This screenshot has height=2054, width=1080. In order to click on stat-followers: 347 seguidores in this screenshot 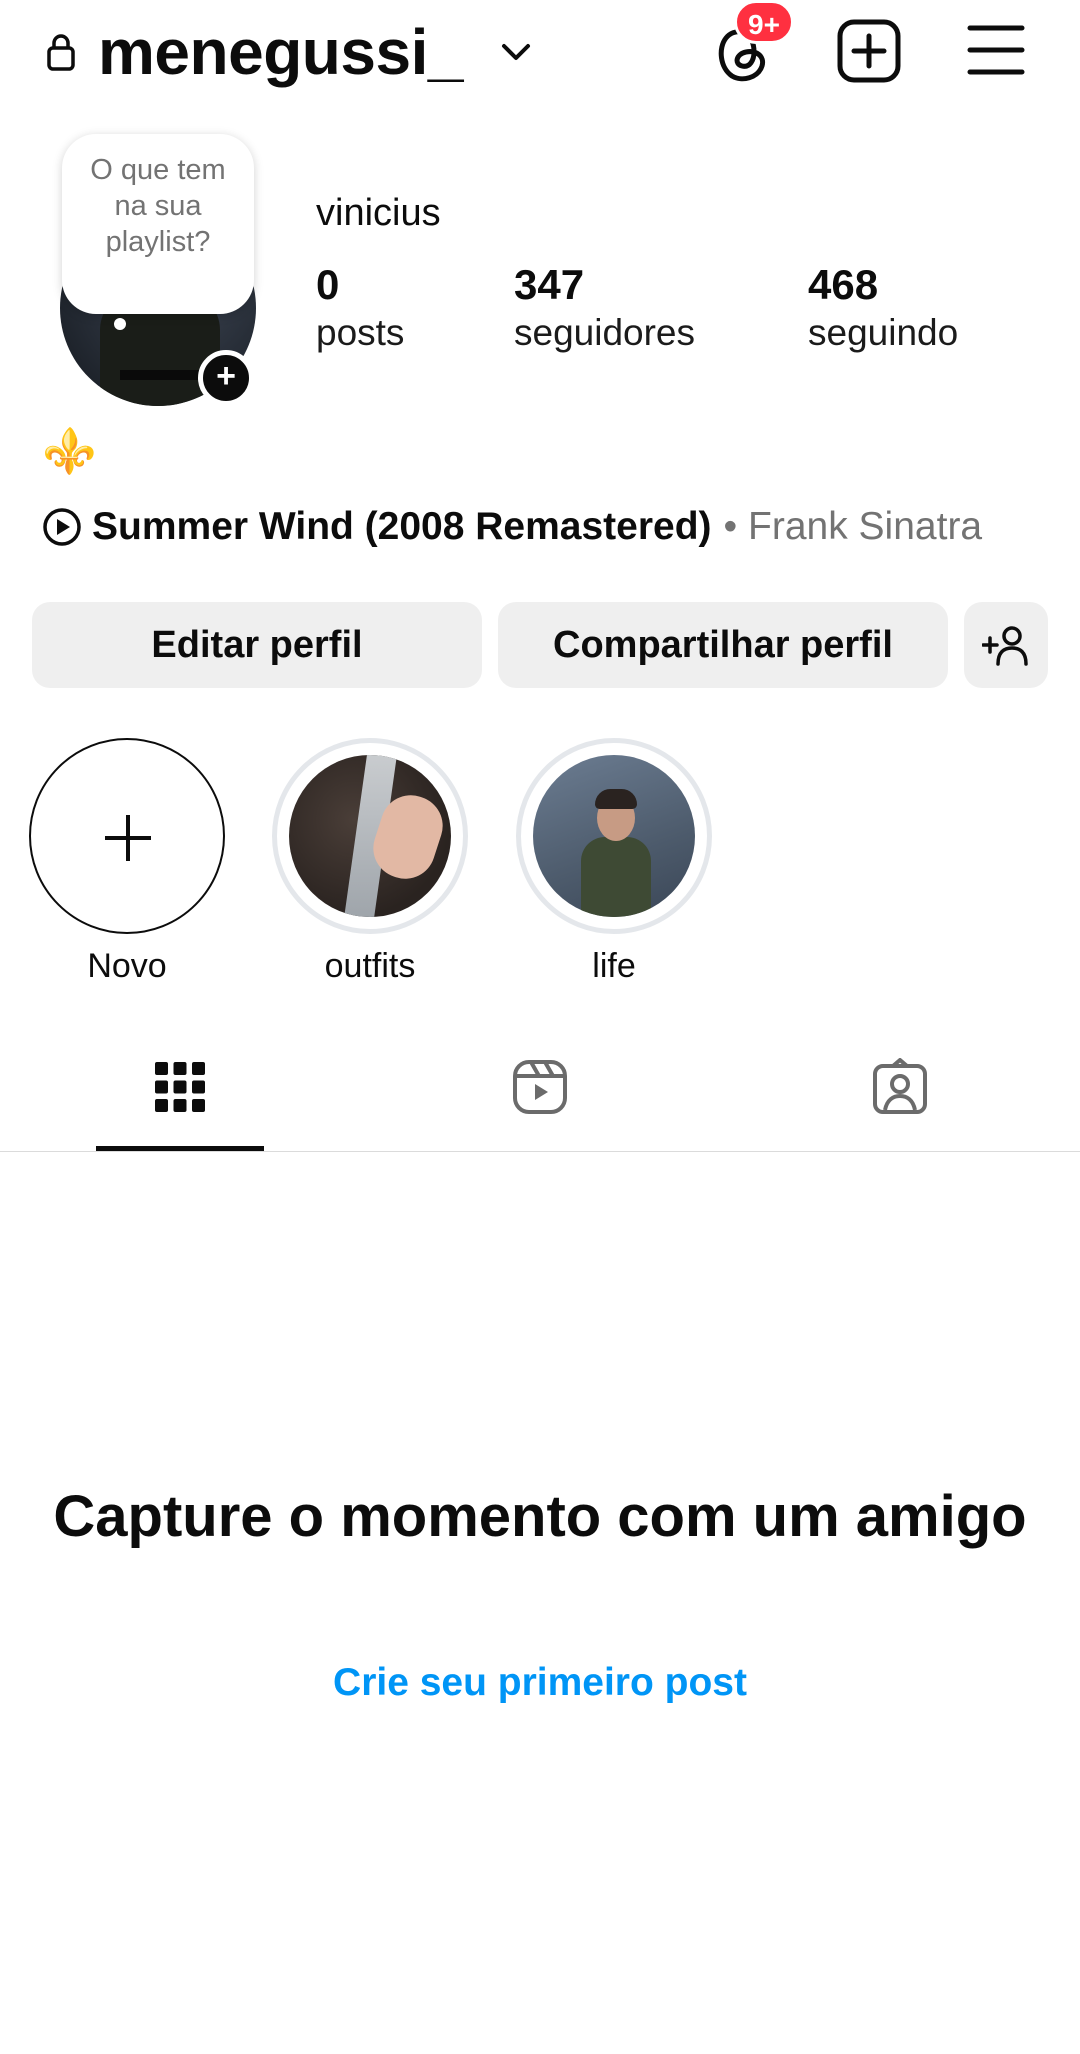, I will do `click(604, 308)`.